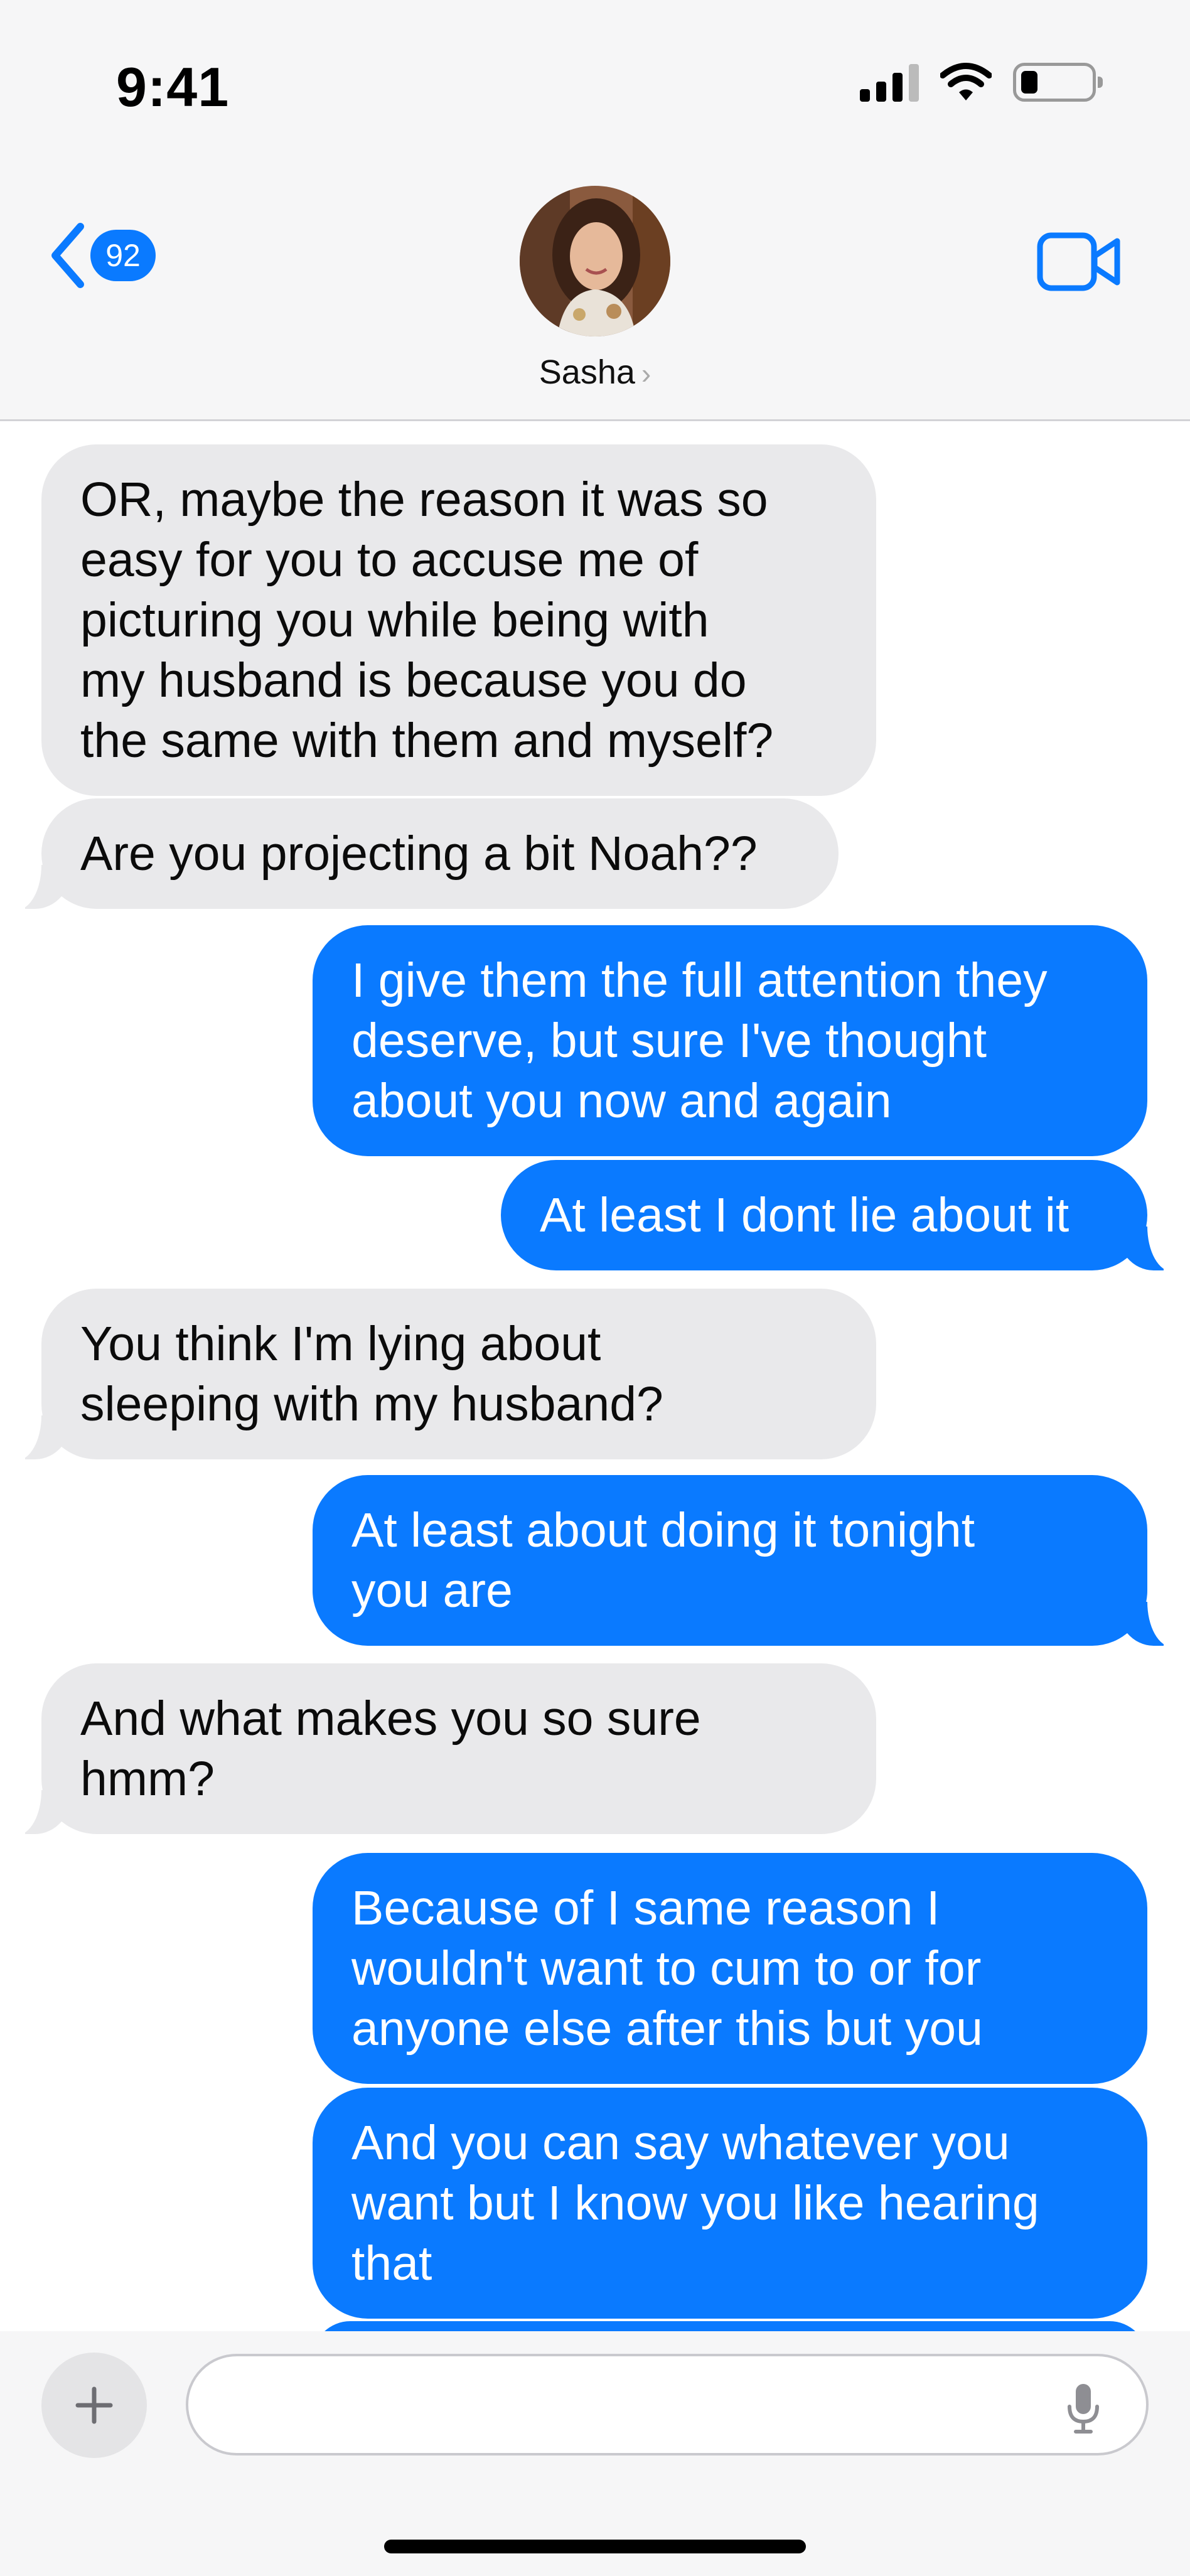  Describe the element at coordinates (67, 255) in the screenshot. I see `back-chevron-icon` at that location.